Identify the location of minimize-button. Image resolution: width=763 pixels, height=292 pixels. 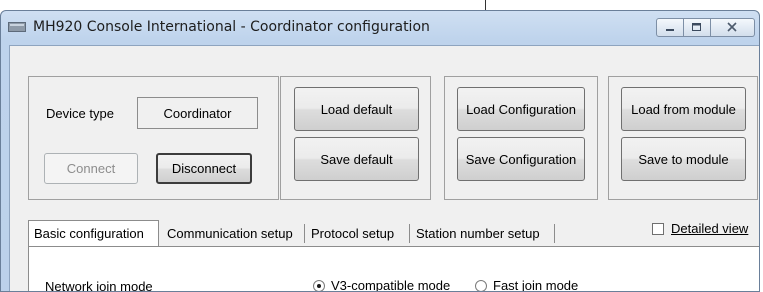
(670, 27).